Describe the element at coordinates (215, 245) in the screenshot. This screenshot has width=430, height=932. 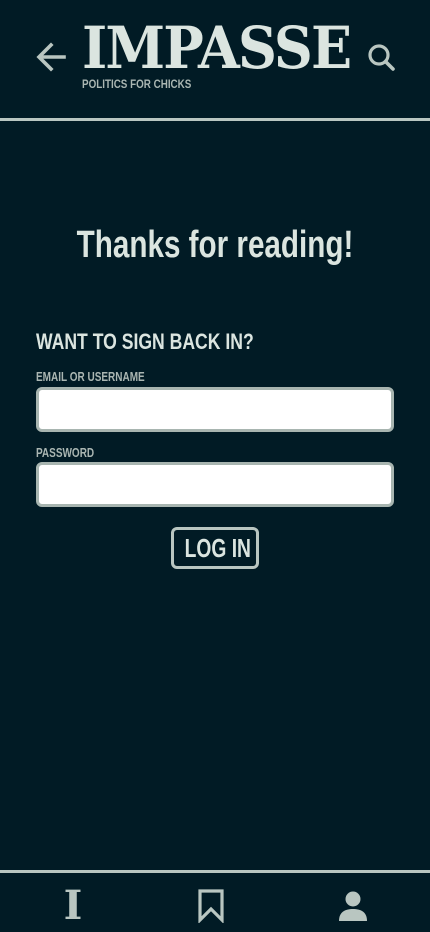
I see `page-title: Thanks for reading!` at that location.